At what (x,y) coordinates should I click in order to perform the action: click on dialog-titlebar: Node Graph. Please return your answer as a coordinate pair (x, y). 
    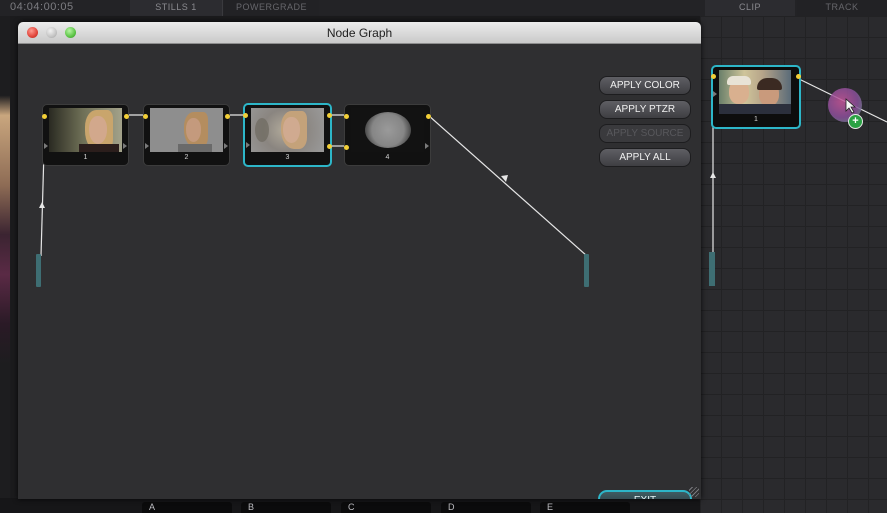
    Looking at the image, I should click on (359, 33).